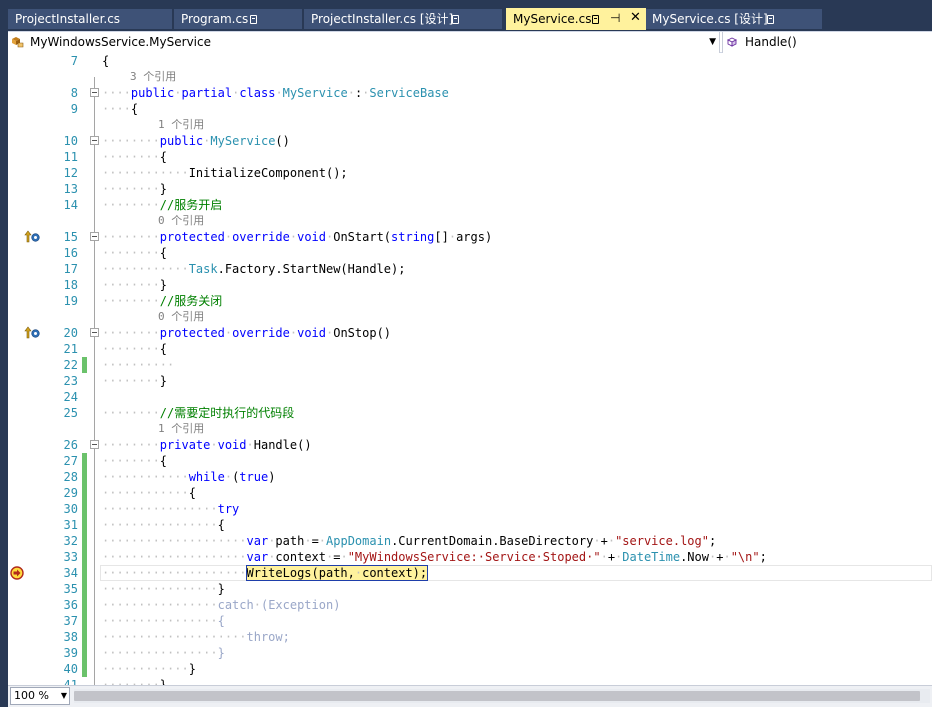  I want to click on tab-program-cs: Program.cs, so click(238, 19).